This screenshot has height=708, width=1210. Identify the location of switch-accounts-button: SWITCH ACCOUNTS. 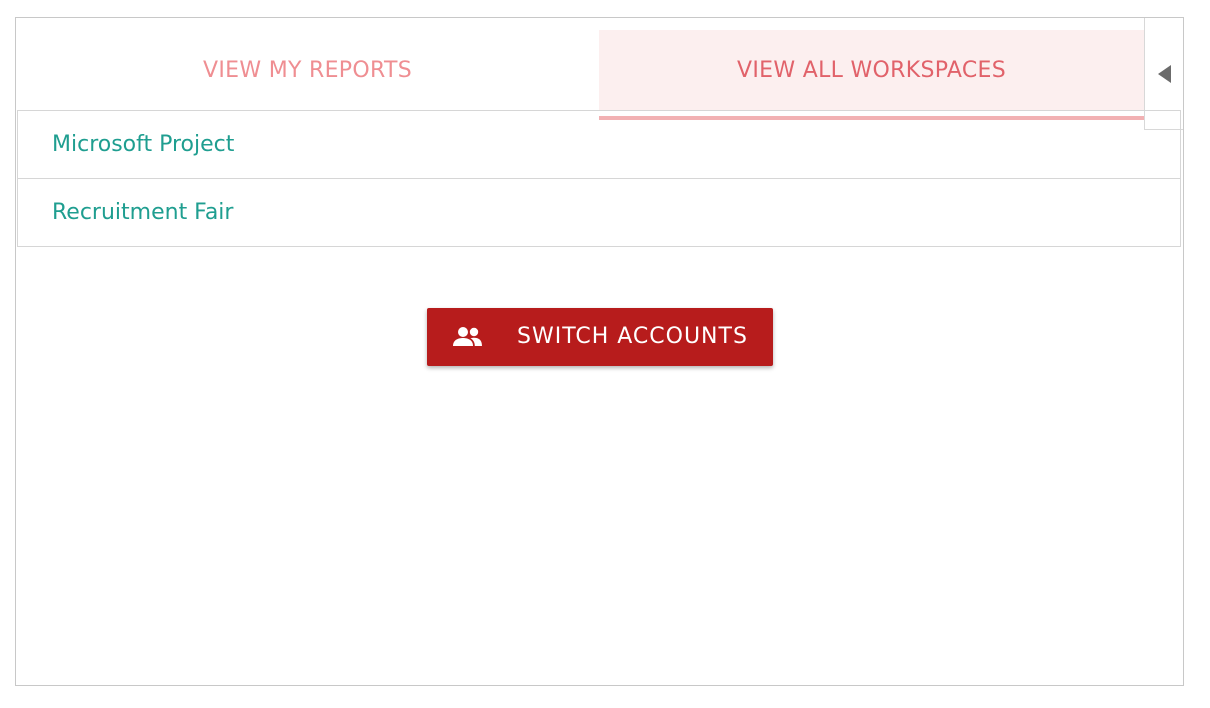
(600, 337).